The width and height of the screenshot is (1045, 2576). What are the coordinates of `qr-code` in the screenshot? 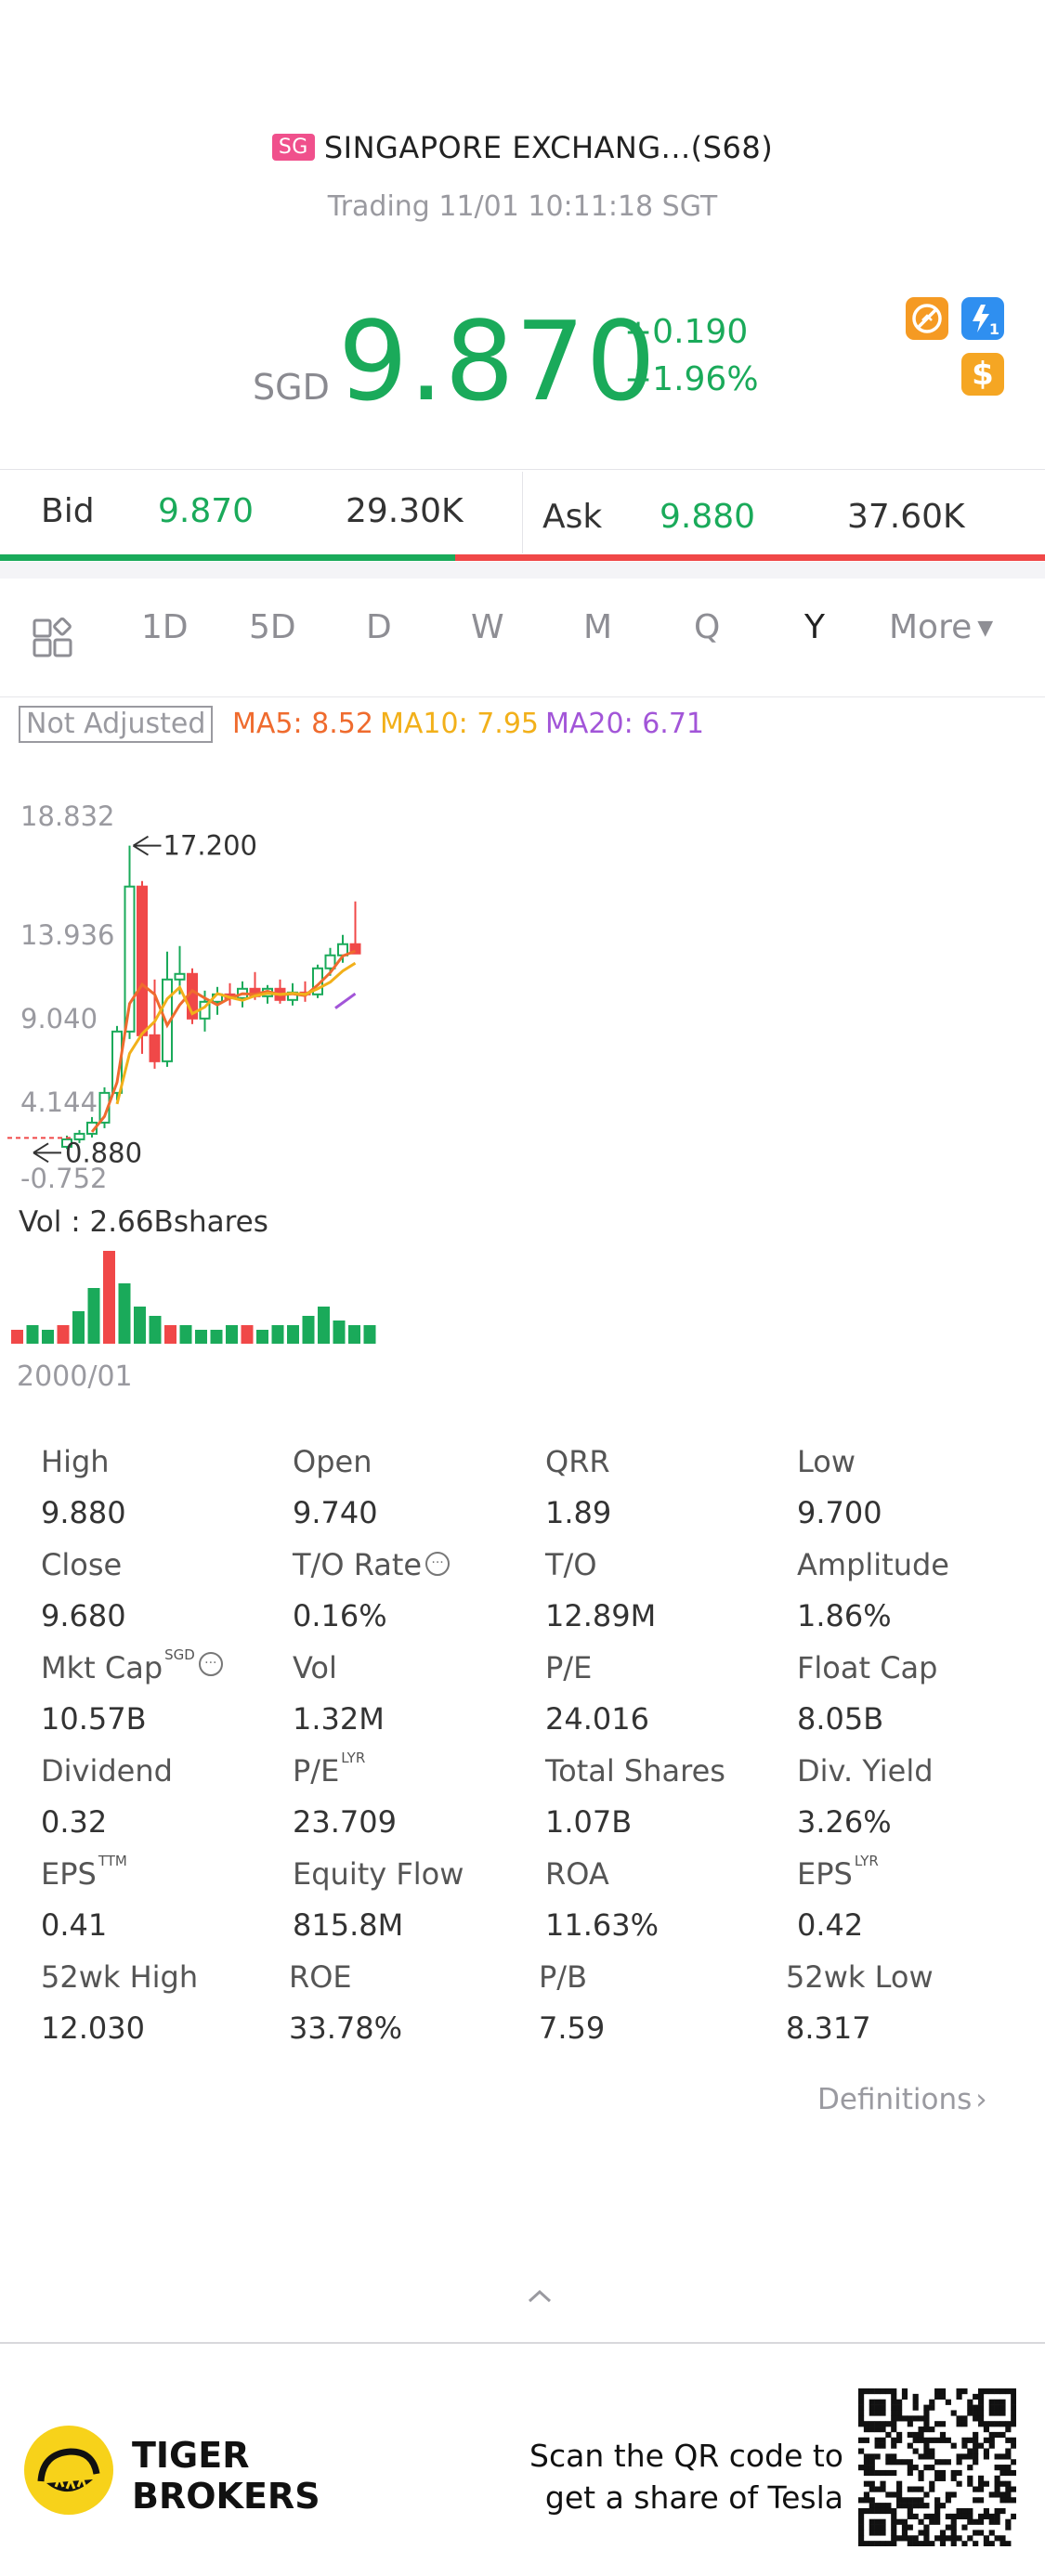 It's located at (937, 2467).